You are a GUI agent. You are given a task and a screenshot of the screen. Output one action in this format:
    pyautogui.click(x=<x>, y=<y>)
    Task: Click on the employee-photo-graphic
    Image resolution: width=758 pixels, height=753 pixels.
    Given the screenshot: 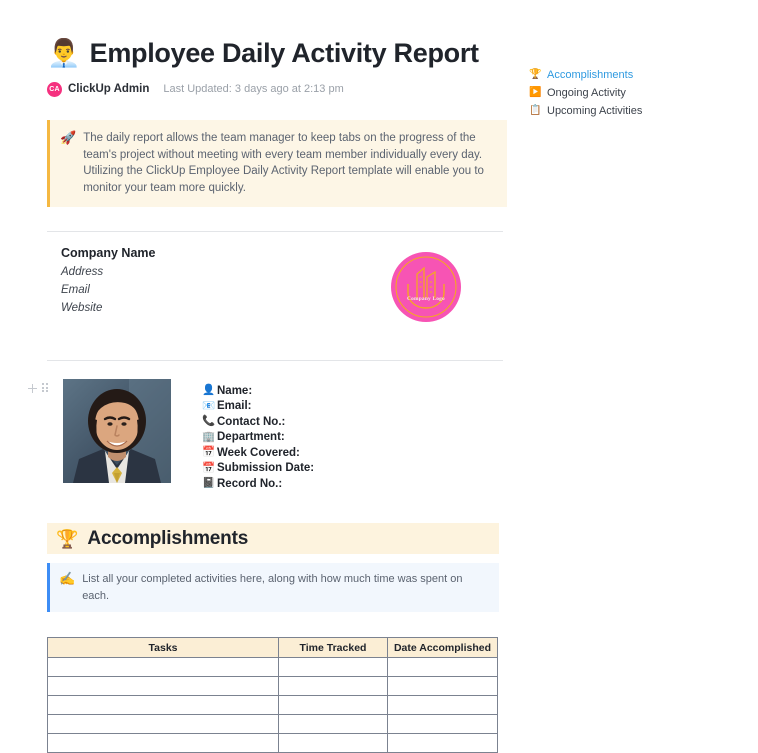 What is the action you would take?
    pyautogui.click(x=117, y=431)
    